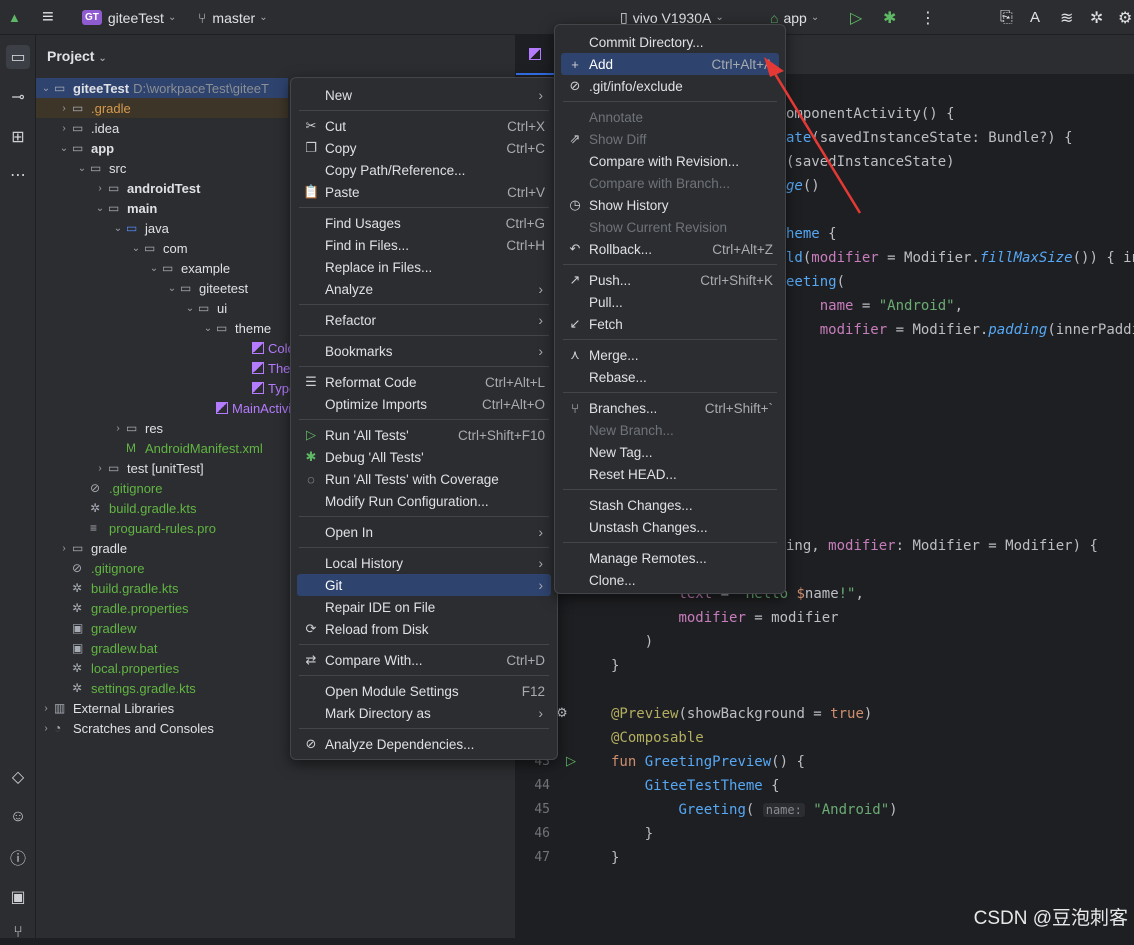 The width and height of the screenshot is (1134, 945). What do you see at coordinates (741, 714) in the screenshot?
I see `code-line: @Preview(showBackground = true)` at bounding box center [741, 714].